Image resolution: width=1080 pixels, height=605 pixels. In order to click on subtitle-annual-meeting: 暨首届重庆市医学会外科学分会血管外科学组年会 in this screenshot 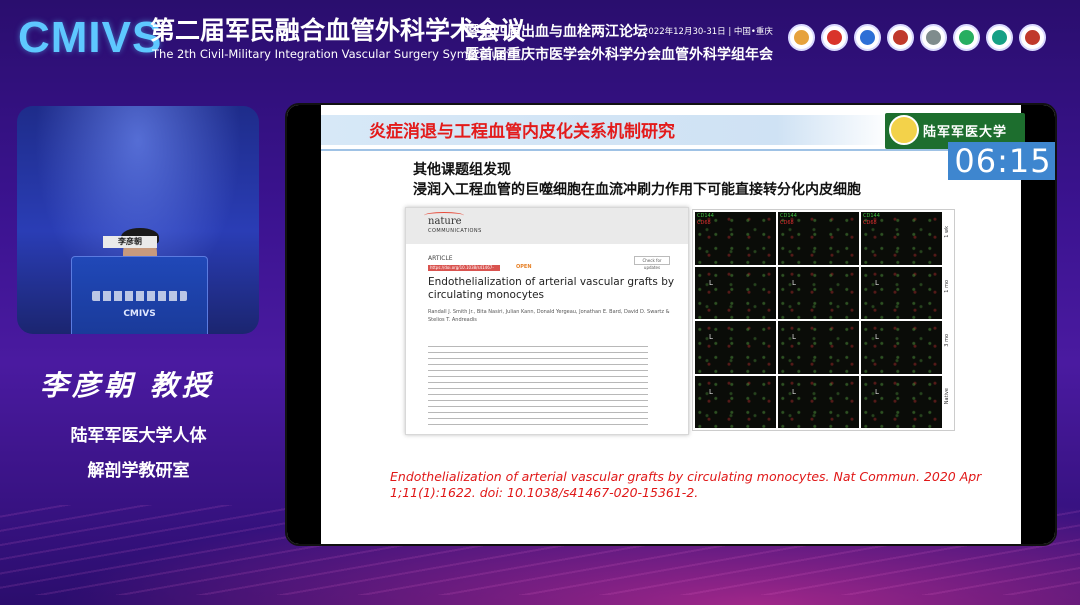, I will do `click(619, 55)`.